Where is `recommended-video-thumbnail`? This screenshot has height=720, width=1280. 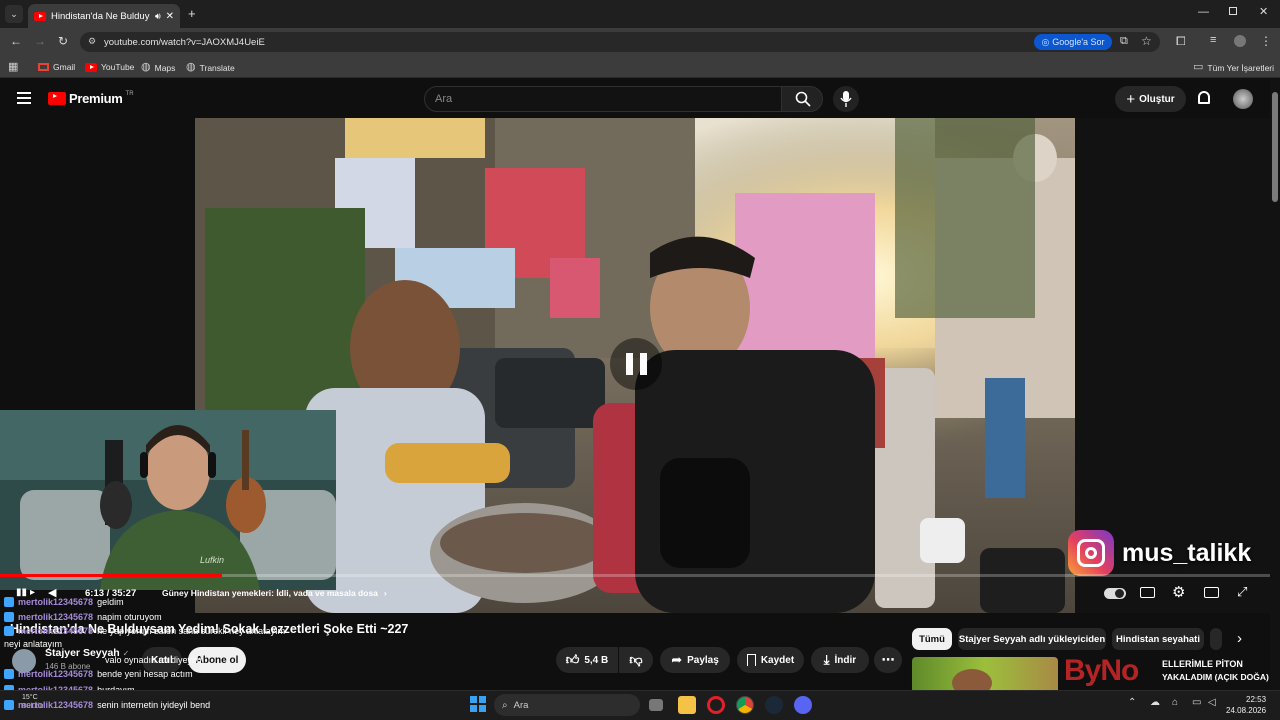
recommended-video-thumbnail is located at coordinates (985, 673).